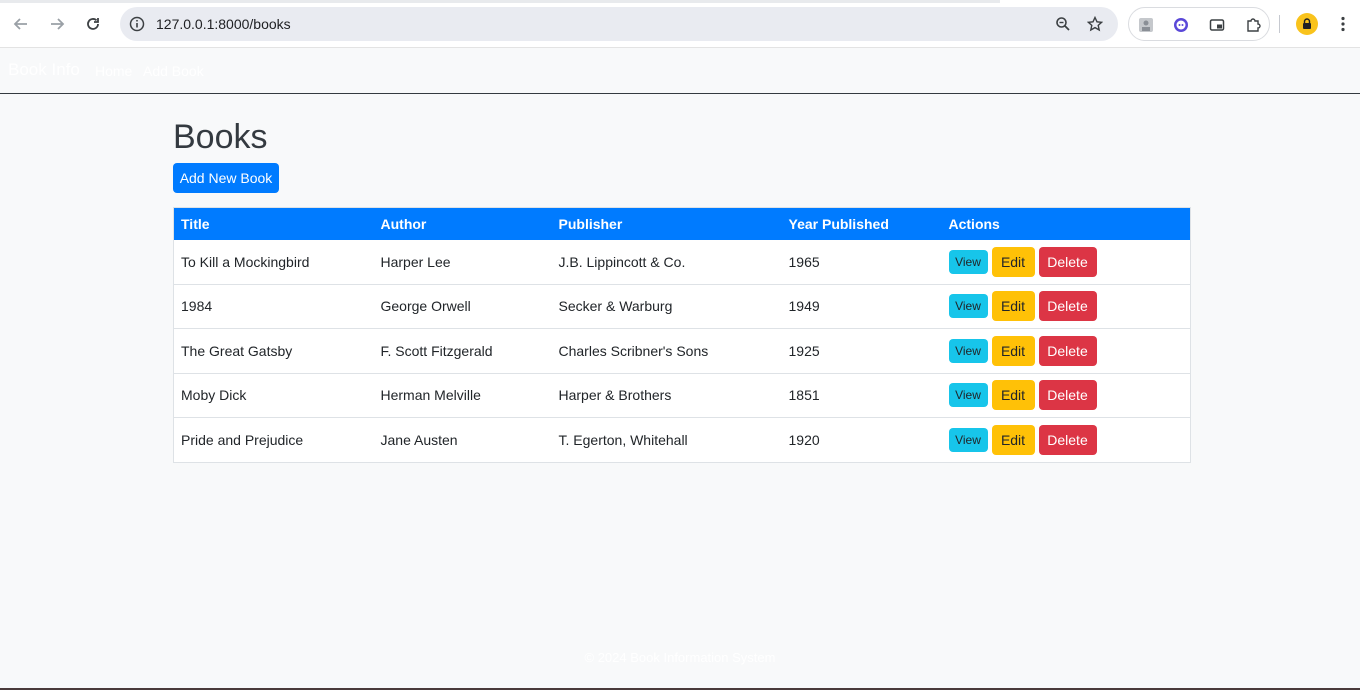 Image resolution: width=1360 pixels, height=690 pixels. What do you see at coordinates (804, 439) in the screenshot?
I see `cell-year: 1920` at bounding box center [804, 439].